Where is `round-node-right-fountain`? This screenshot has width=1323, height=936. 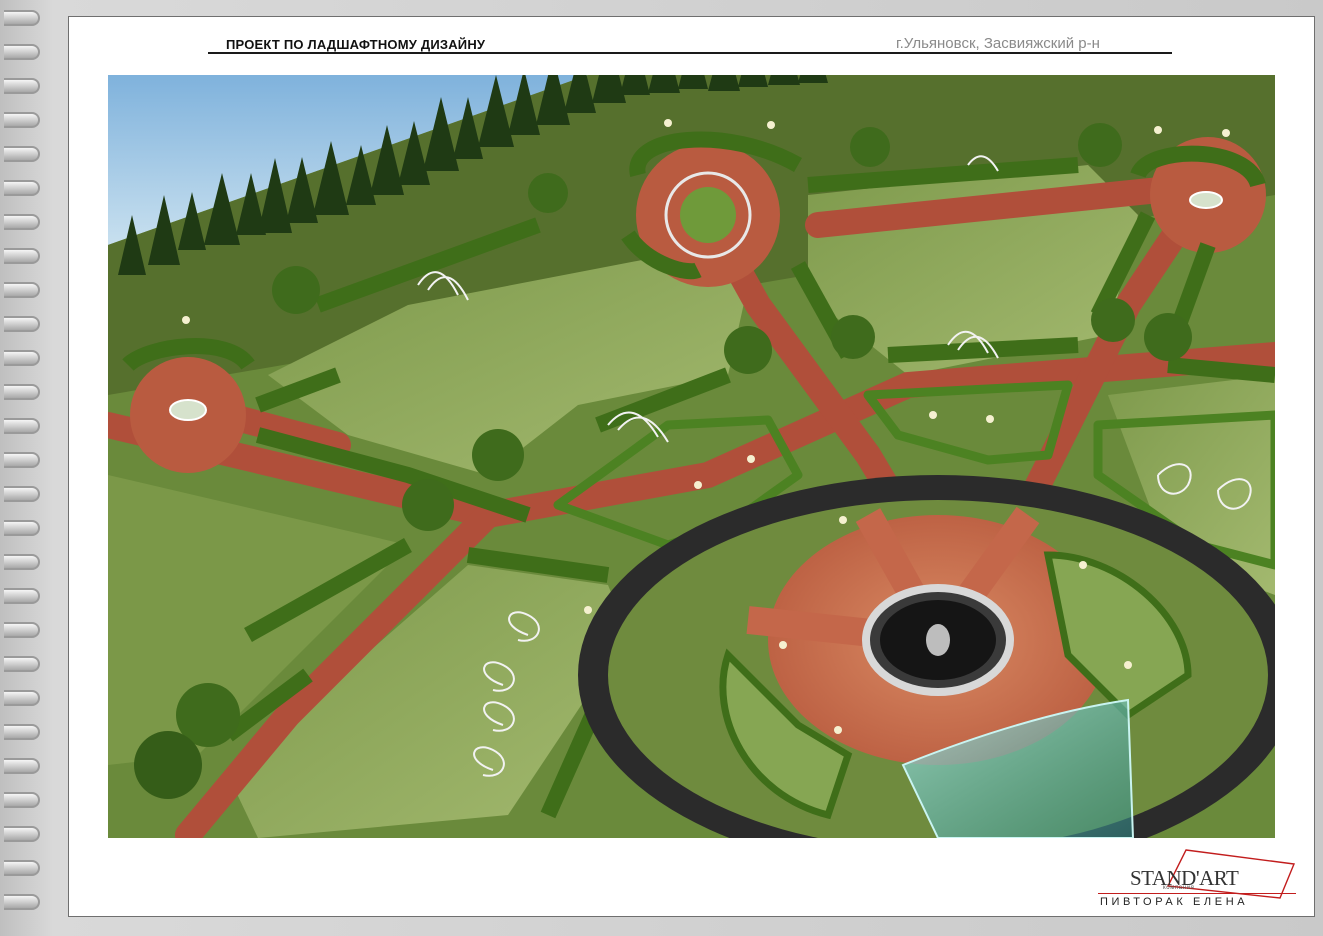
round-node-right-fountain is located at coordinates (1206, 200).